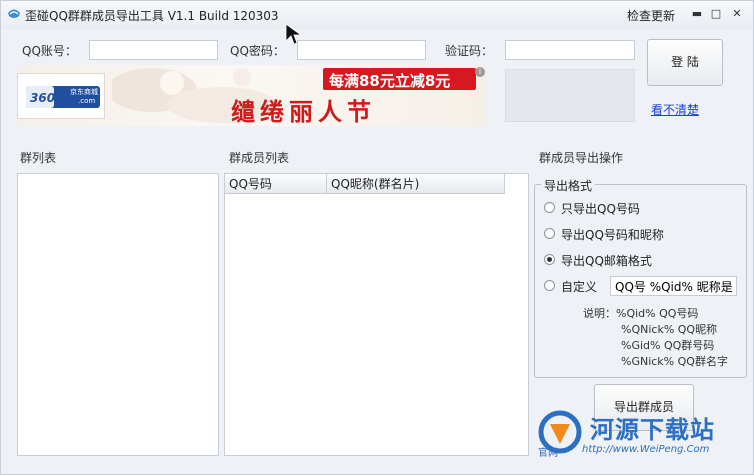 The height and width of the screenshot is (476, 754). Describe the element at coordinates (49, 51) in the screenshot. I see `qq-account-label: QQ账号：` at that location.